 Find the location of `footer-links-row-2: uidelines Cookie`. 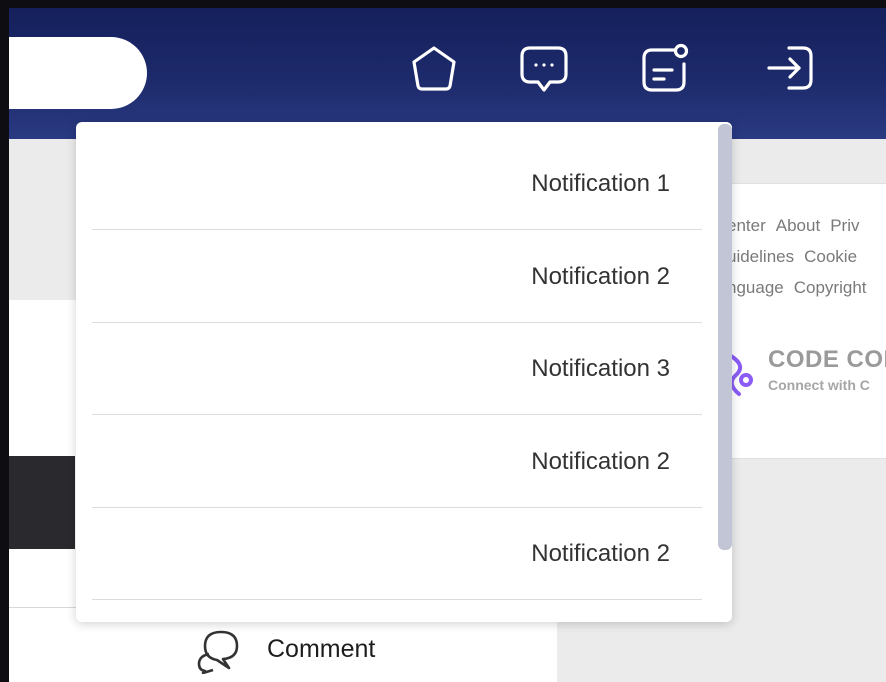

footer-links-row-2: uidelines Cookie is located at coordinates (797, 257).